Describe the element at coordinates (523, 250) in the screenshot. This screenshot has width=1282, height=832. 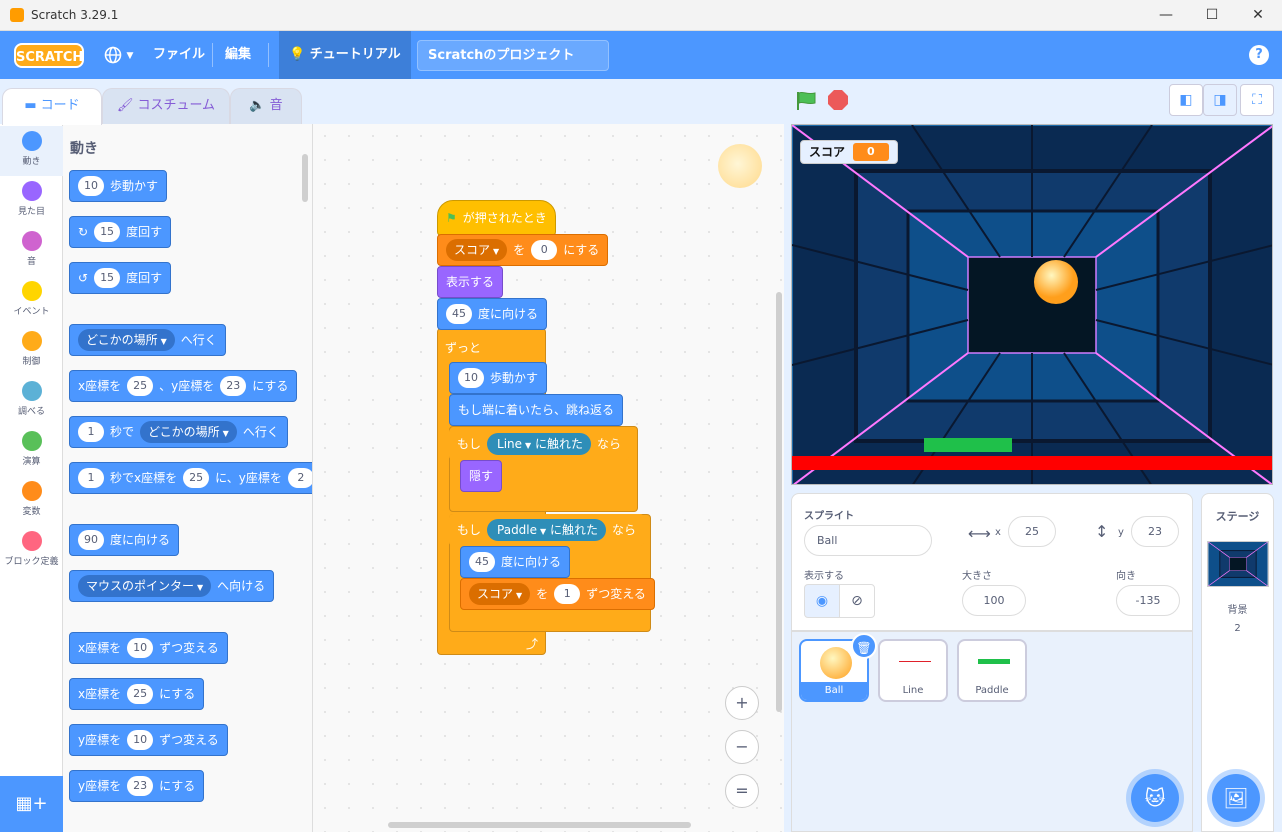
I see `set-variable-block: スコア ▼ を 0 にする` at that location.